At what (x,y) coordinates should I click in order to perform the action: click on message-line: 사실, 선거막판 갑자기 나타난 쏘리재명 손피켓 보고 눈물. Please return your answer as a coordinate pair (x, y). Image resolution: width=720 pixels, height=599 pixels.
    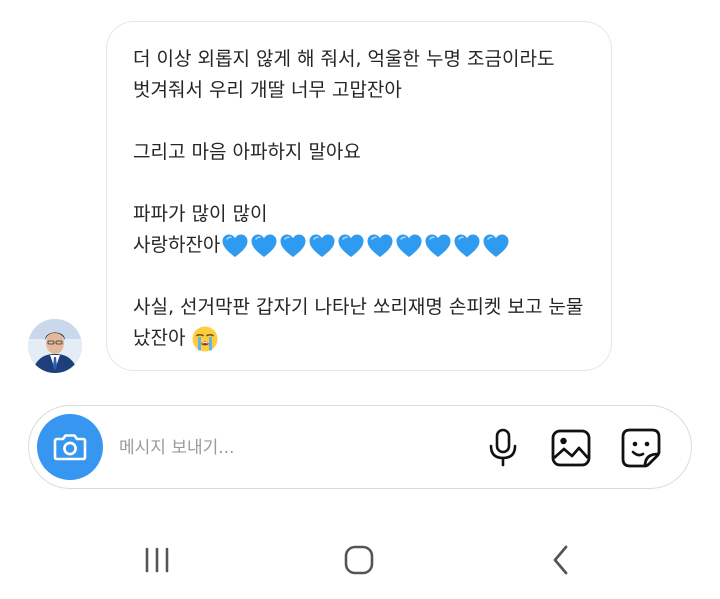
    Looking at the image, I should click on (358, 307).